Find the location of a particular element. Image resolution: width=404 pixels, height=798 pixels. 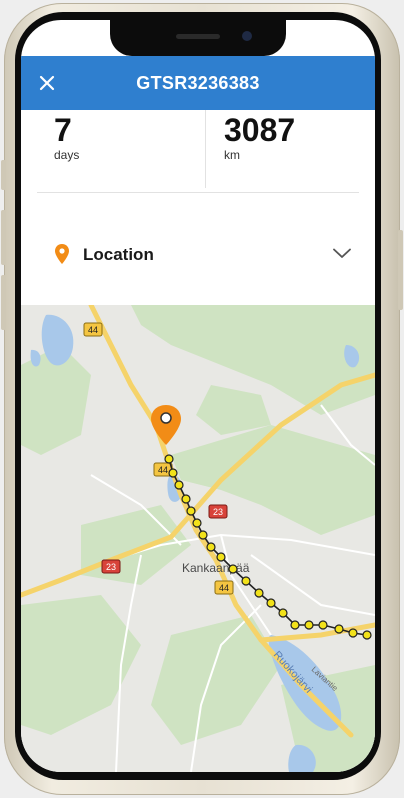

days-unit: days is located at coordinates (67, 155).